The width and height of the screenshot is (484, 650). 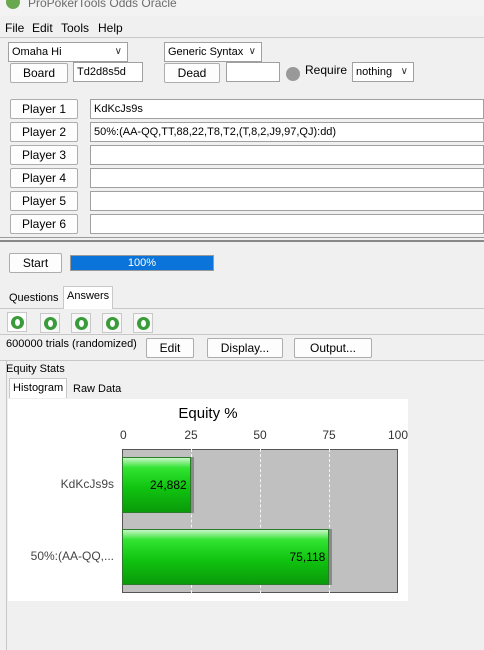 I want to click on x-tick-label: 100, so click(x=398, y=435).